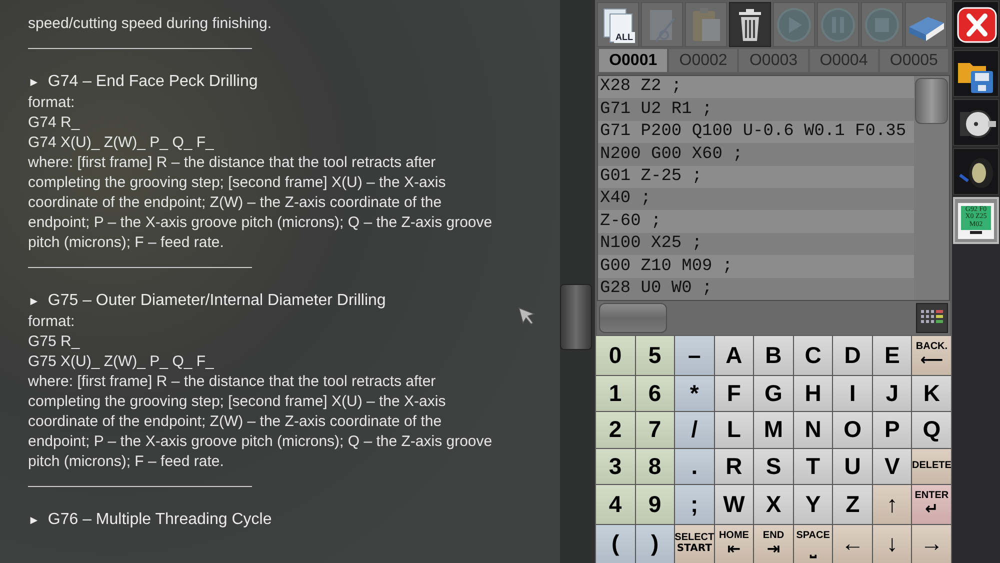  What do you see at coordinates (813, 543) in the screenshot?
I see `keyboard-key: SPACE ⎵` at bounding box center [813, 543].